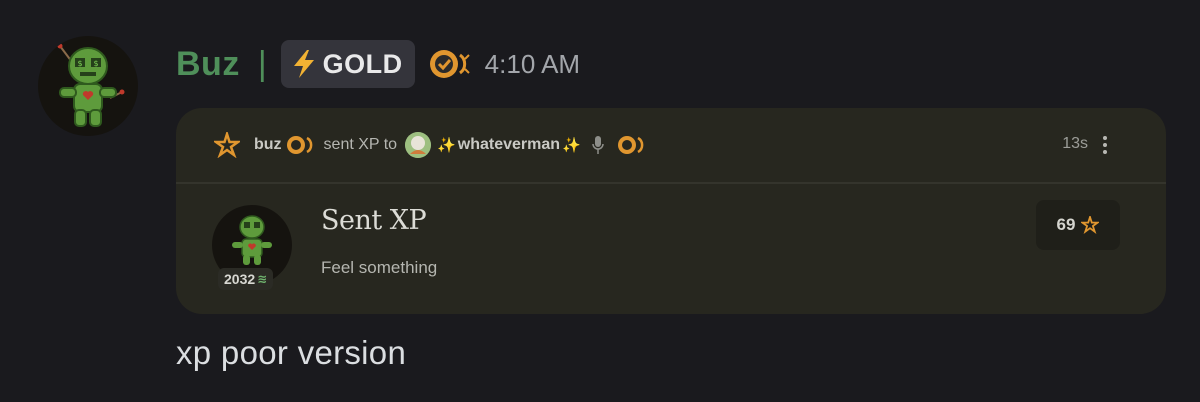  What do you see at coordinates (1105, 146) in the screenshot?
I see `more-options-icon` at bounding box center [1105, 146].